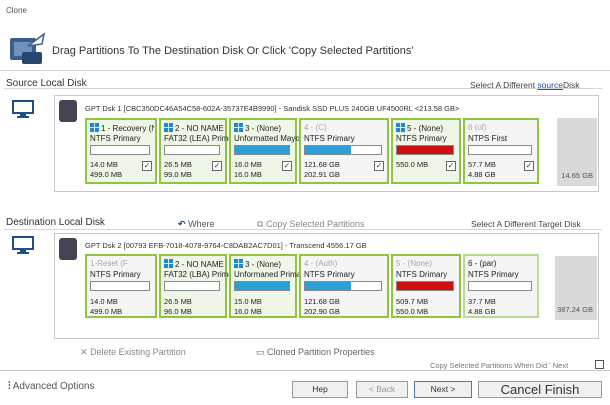 The height and width of the screenshot is (405, 610). I want to click on copy-label: Copy Selected Partitions, so click(315, 224).